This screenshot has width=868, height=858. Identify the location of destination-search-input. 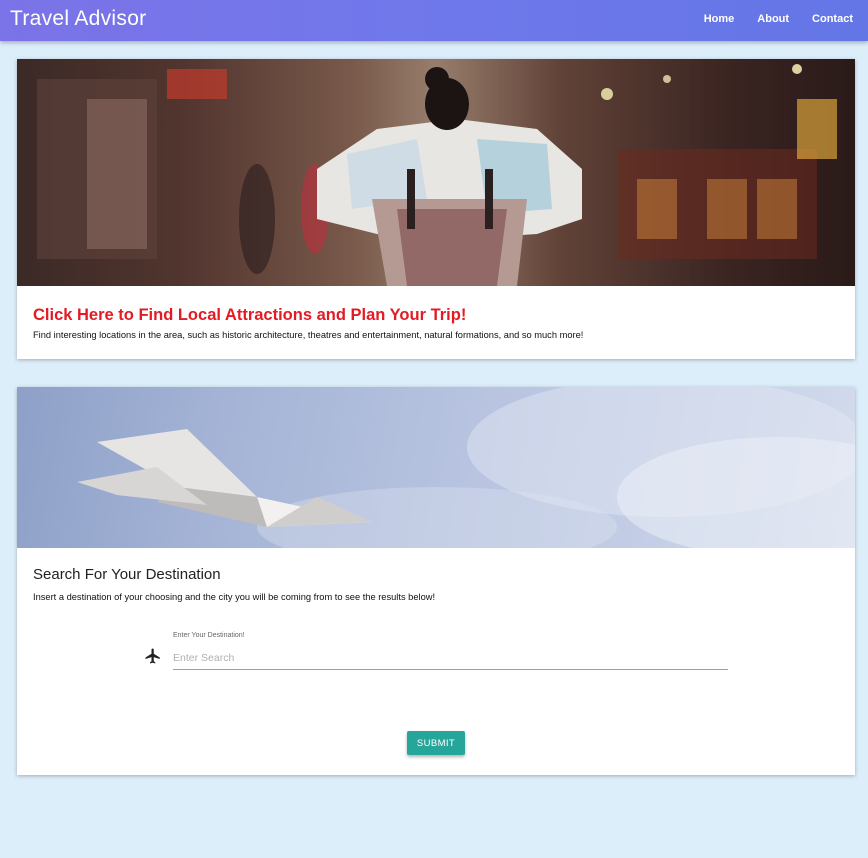
(450, 658).